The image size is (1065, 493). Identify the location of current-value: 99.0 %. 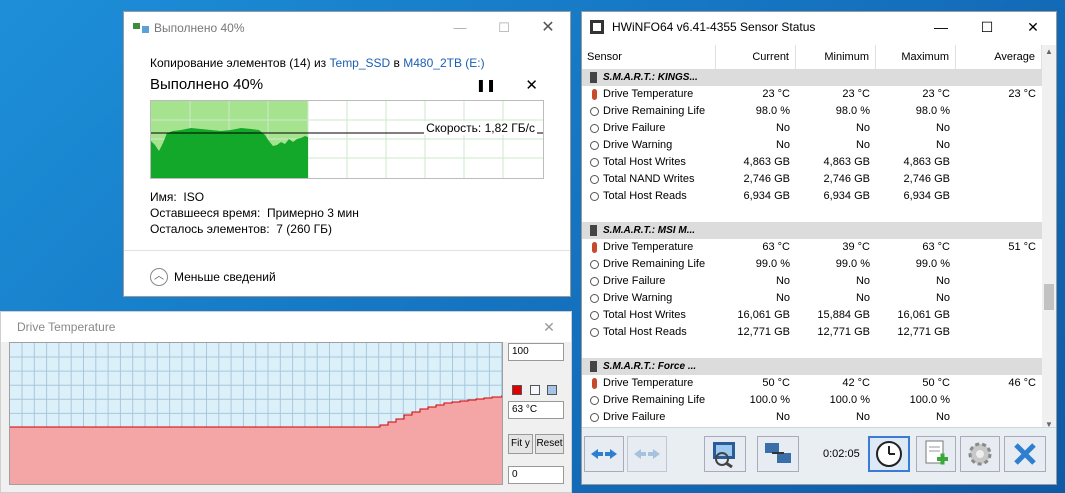
(772, 264).